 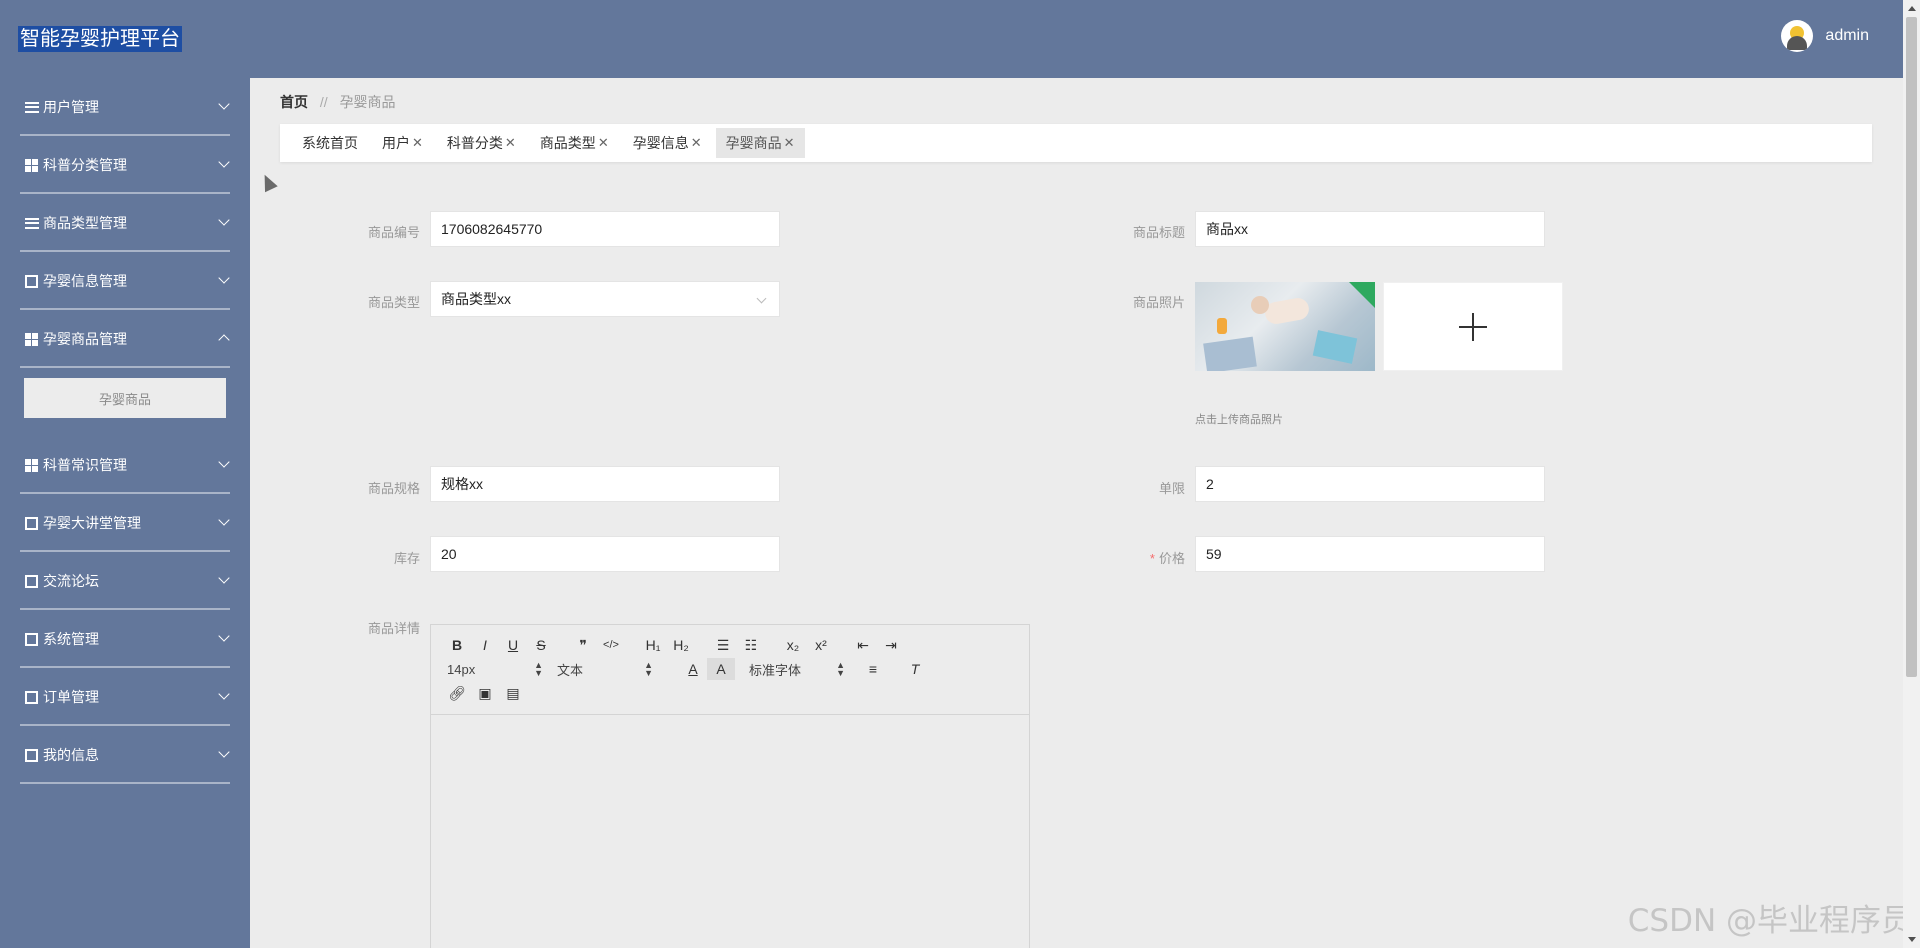 I want to click on sidebar-item-label: 我的信息, so click(x=71, y=755).